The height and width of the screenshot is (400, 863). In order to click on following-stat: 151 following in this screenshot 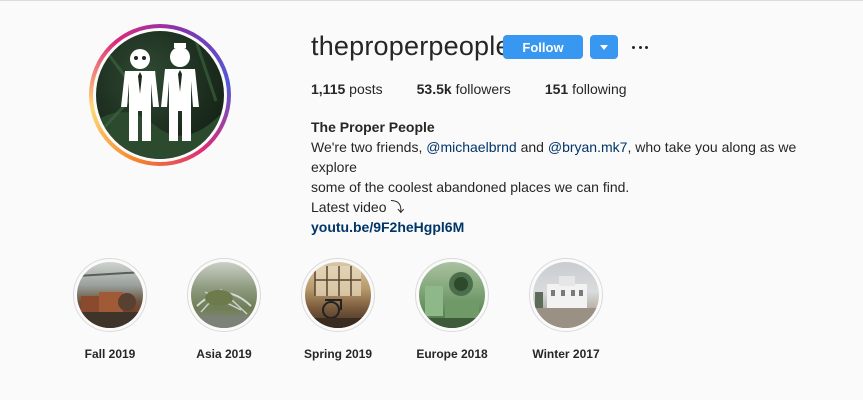, I will do `click(586, 89)`.